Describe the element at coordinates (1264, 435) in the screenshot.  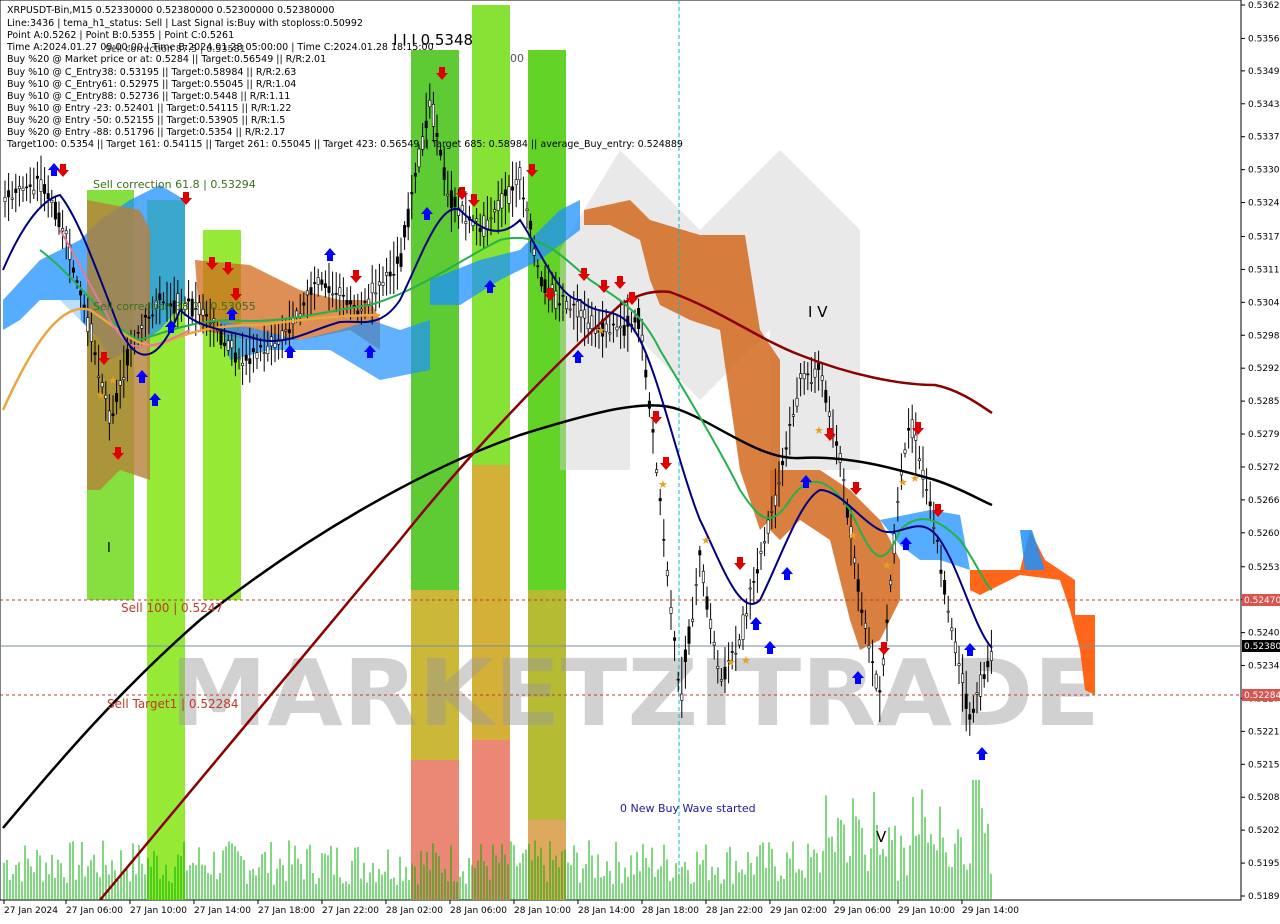
I see `y-tick-label: 0.52793` at that location.